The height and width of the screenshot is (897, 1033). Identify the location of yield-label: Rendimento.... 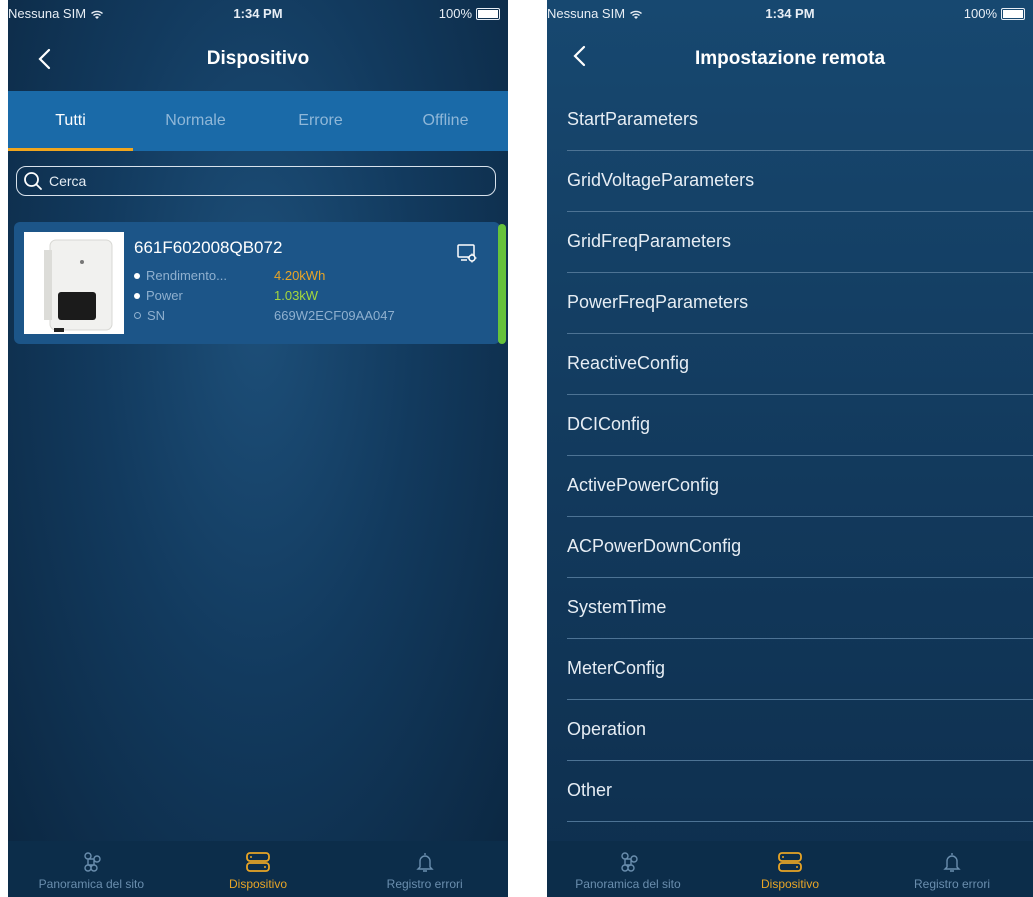
(186, 275).